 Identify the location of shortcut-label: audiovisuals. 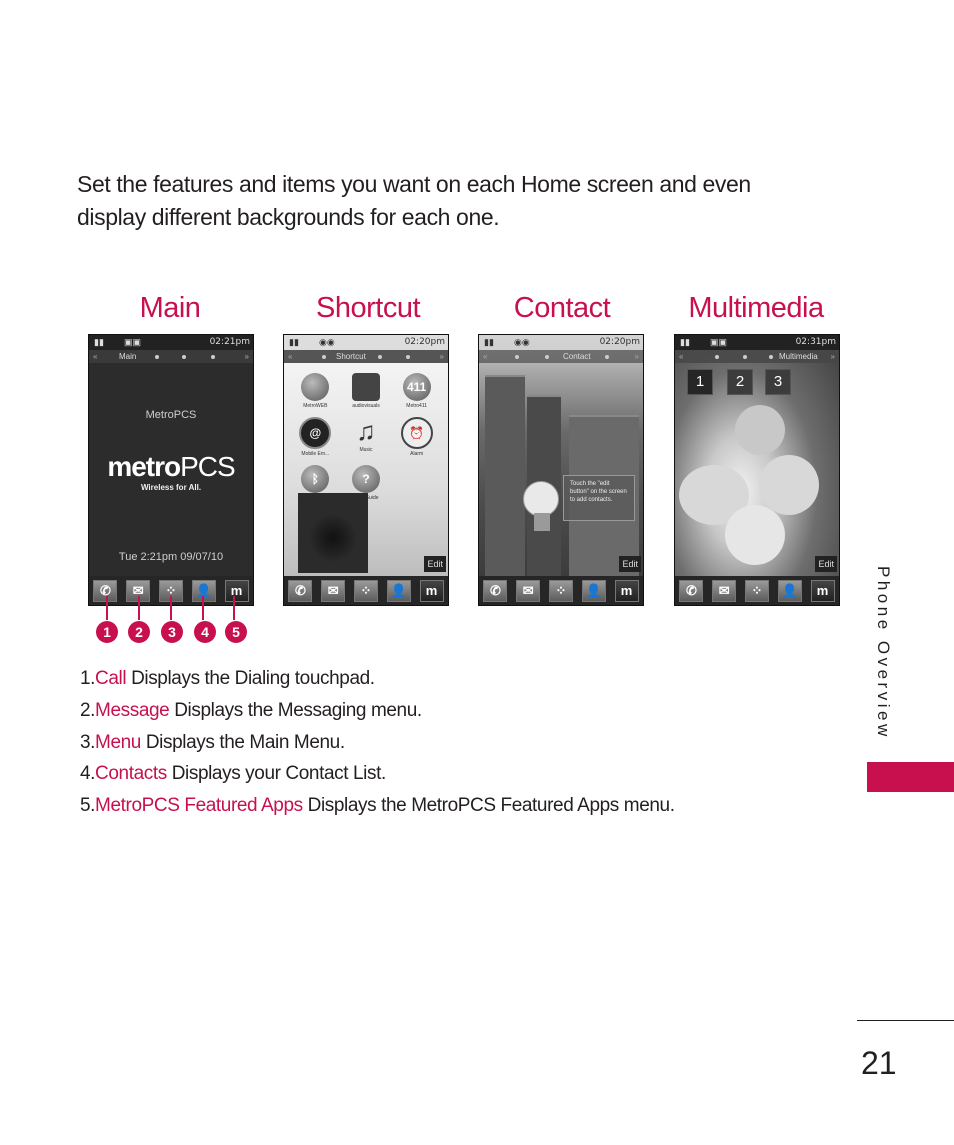
(366, 406).